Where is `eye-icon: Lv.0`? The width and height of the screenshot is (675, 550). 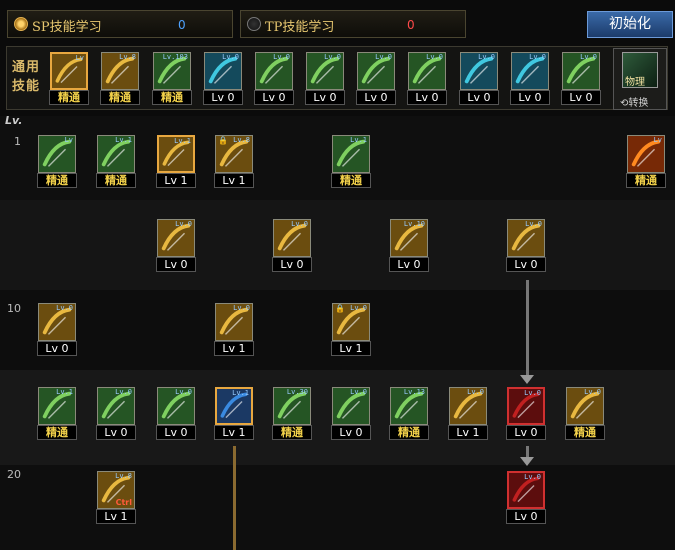 eye-icon: Lv.0 is located at coordinates (479, 71).